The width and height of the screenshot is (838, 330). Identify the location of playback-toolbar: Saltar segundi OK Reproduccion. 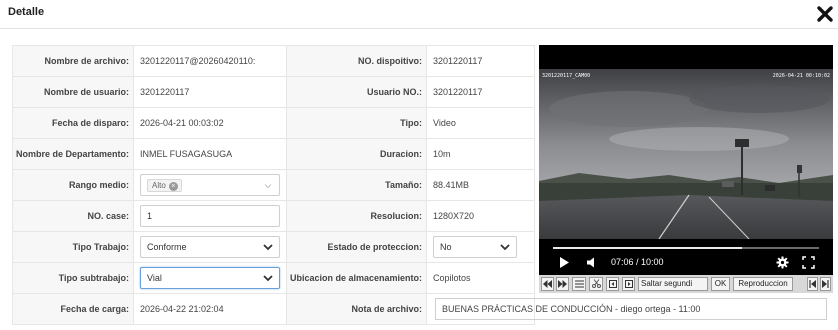
(686, 284).